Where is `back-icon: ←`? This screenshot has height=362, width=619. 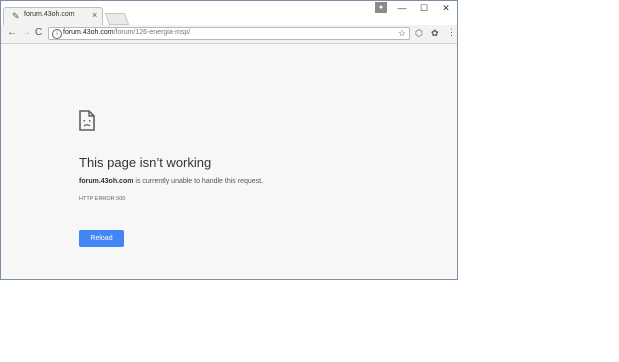 back-icon: ← is located at coordinates (12, 32).